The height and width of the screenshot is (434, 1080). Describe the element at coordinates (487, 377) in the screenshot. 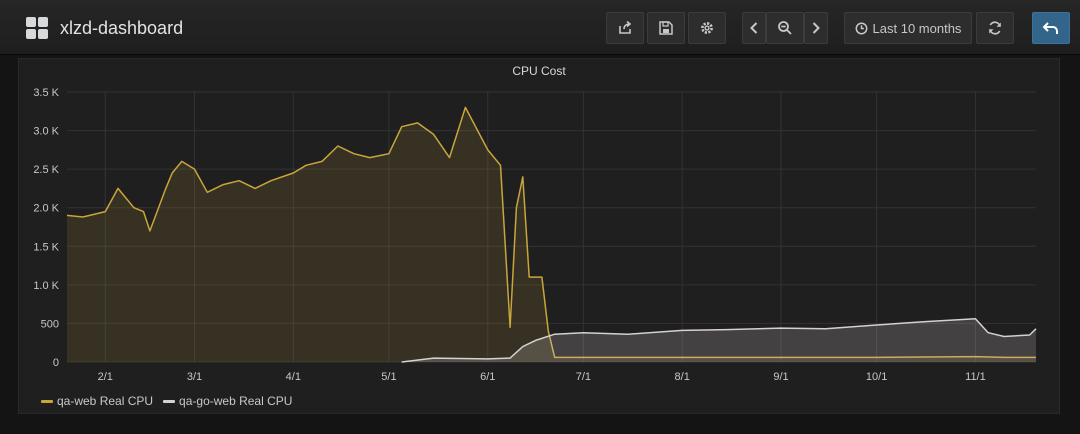

I see `x-tick-label: 6/1` at that location.